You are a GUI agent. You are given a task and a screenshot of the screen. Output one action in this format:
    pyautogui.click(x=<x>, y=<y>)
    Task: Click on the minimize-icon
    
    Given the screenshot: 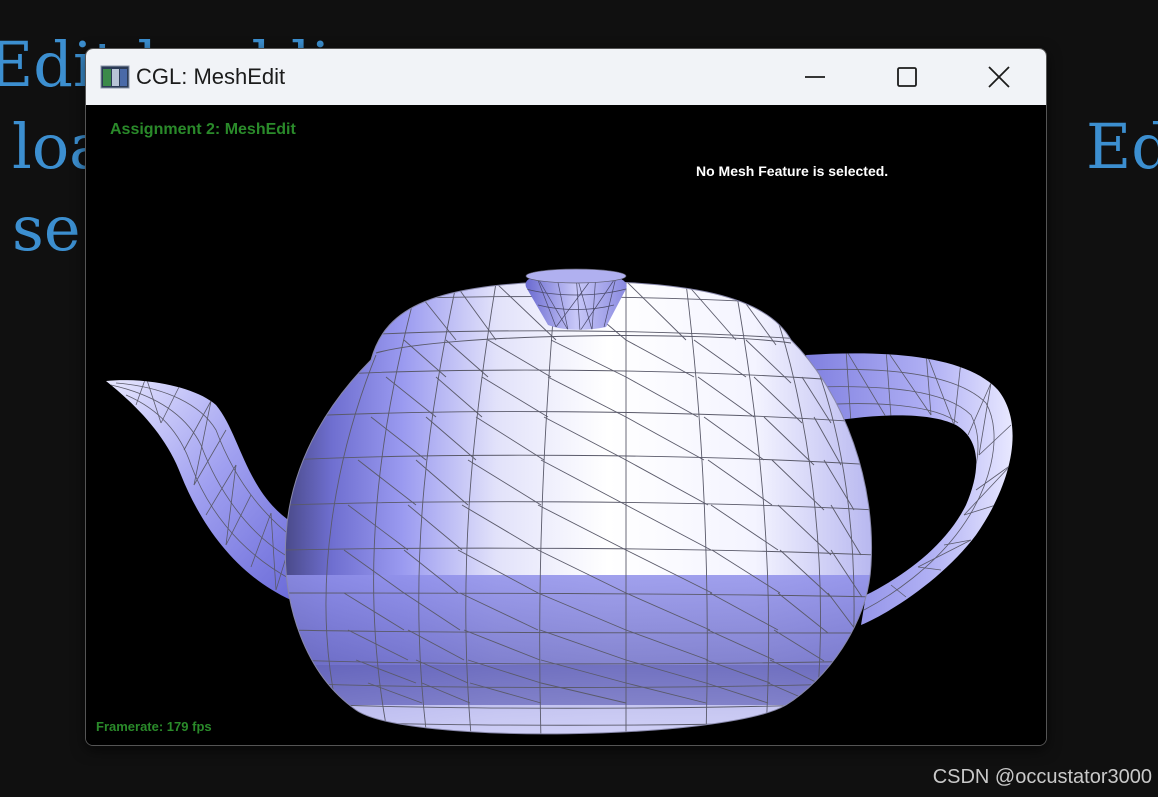 What is the action you would take?
    pyautogui.click(x=815, y=77)
    